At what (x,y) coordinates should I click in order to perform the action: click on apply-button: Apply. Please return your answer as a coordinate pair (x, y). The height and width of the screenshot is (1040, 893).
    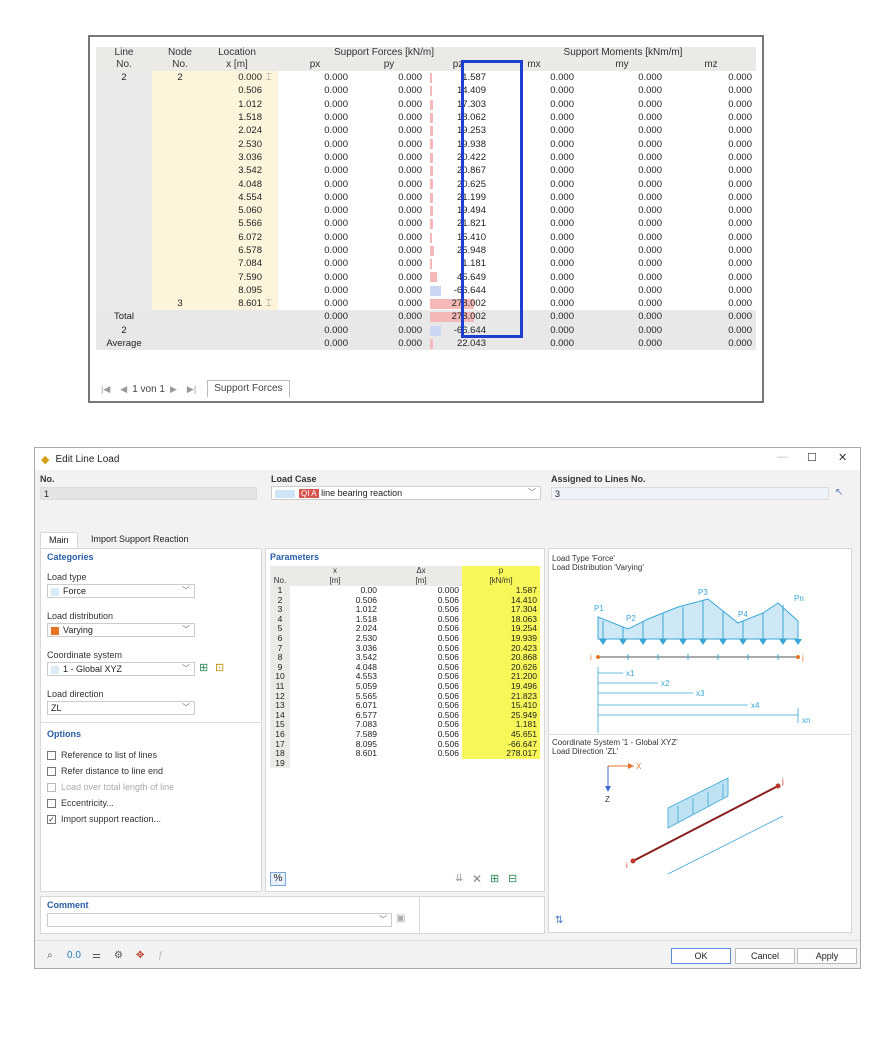
    Looking at the image, I should click on (827, 956).